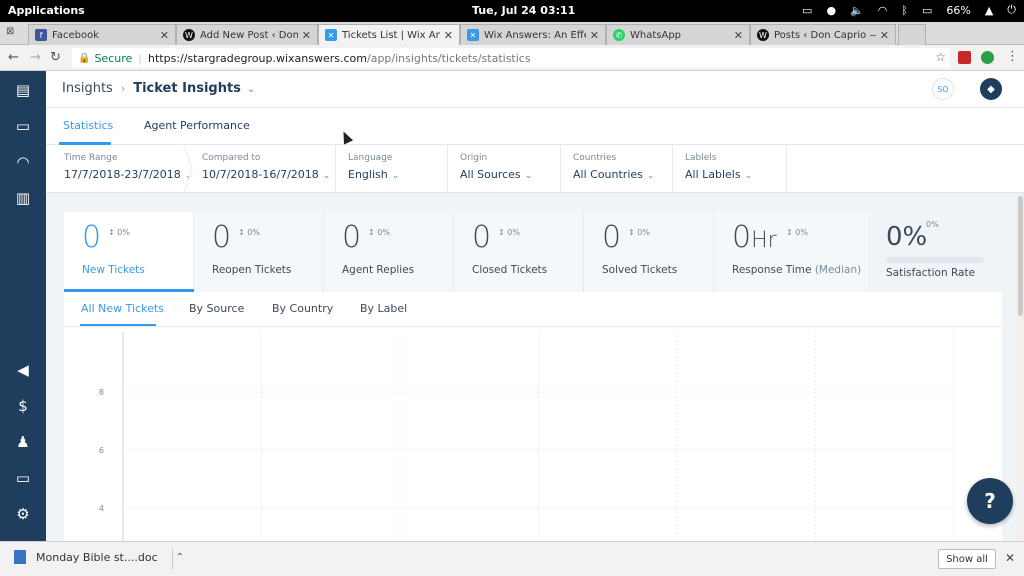 The height and width of the screenshot is (576, 1024). Describe the element at coordinates (533, 34) in the screenshot. I see `browser-tab-wix-answers: ✕ Wix Answers: An Effecti ✕` at that location.